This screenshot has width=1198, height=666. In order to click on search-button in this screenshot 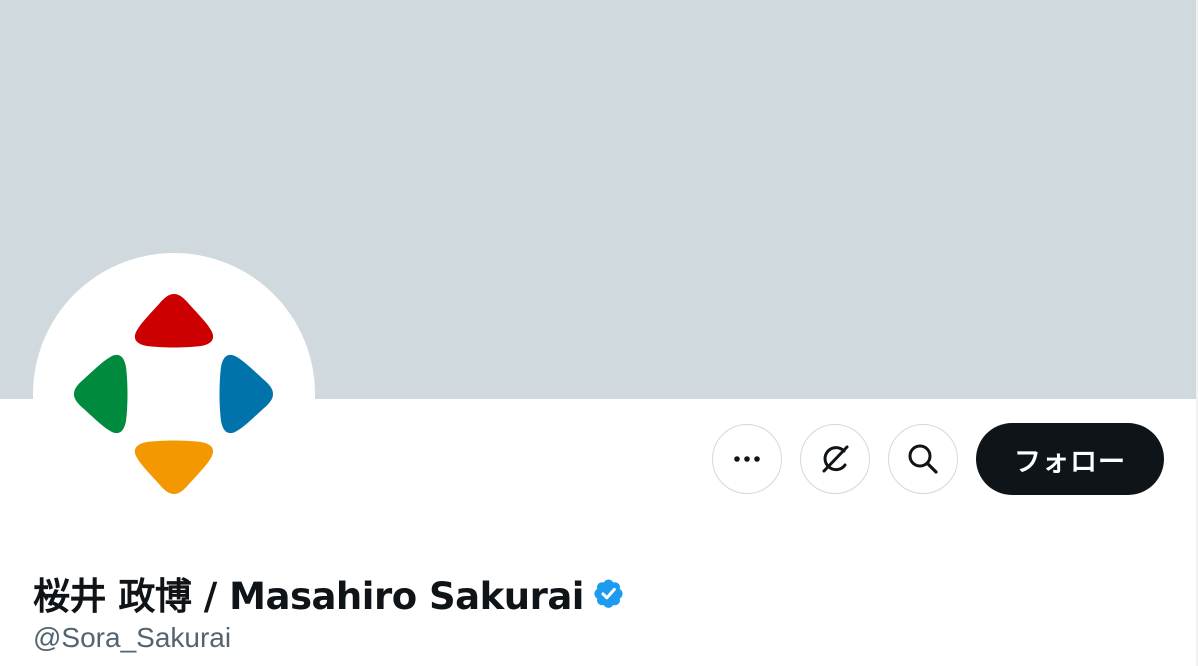, I will do `click(923, 459)`.